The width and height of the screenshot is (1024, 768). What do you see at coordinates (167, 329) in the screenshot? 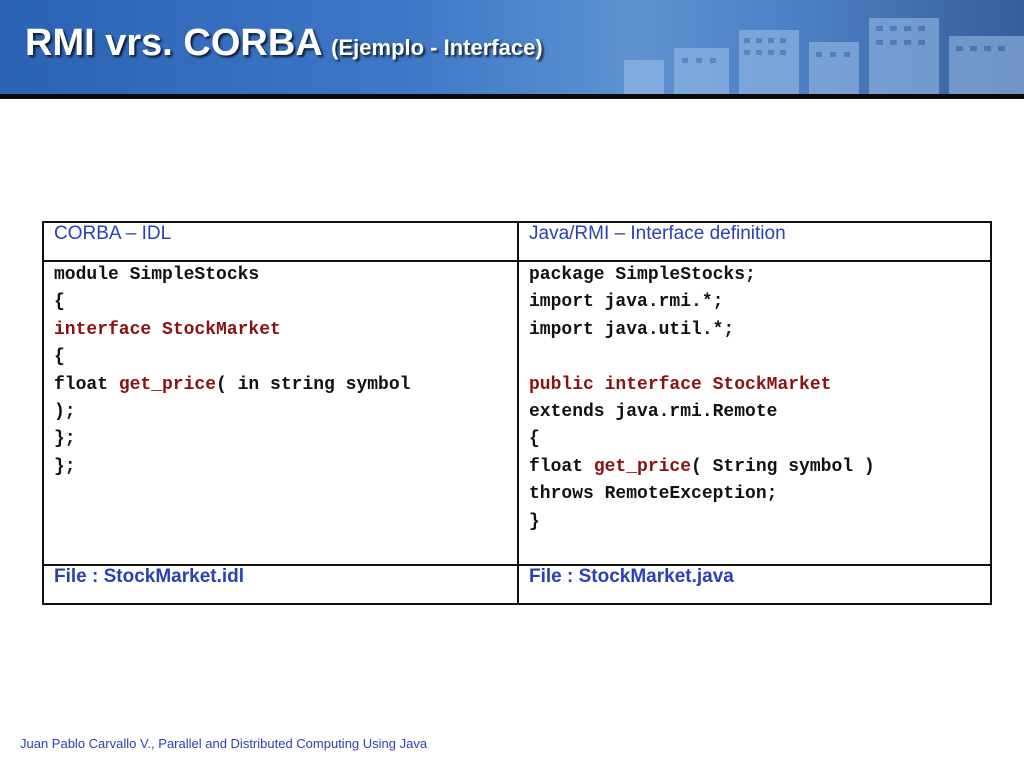
I see `code-line-keyword: interface StockMarket` at bounding box center [167, 329].